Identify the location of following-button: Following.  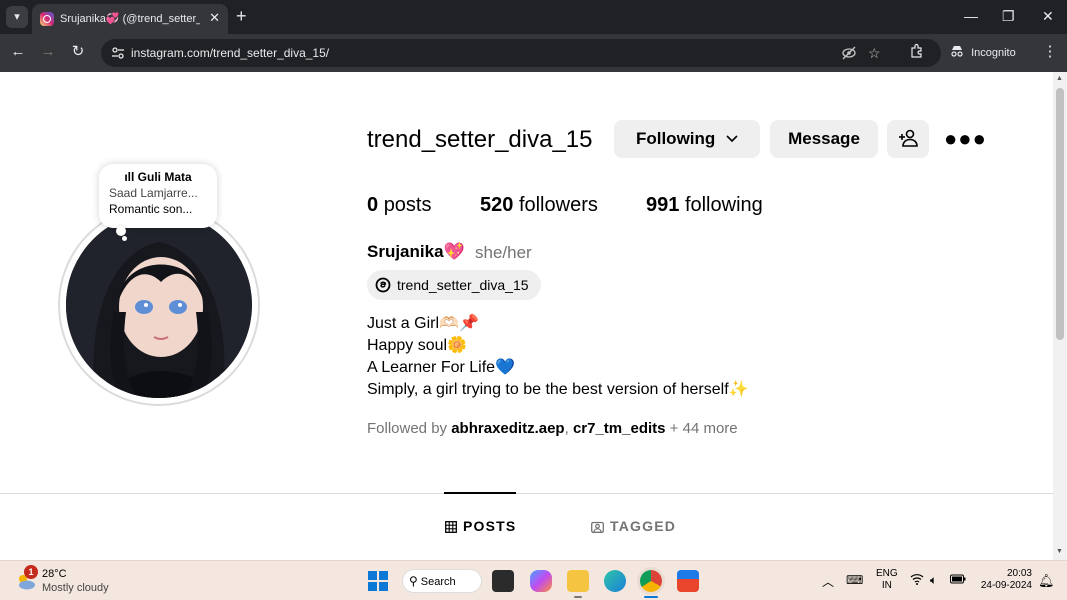
(687, 139).